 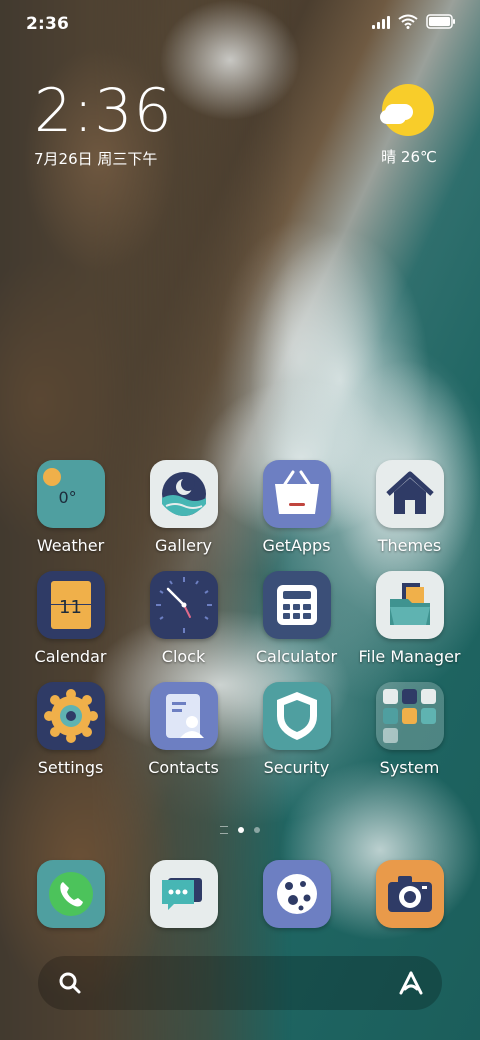 What do you see at coordinates (408, 21) in the screenshot?
I see `wifi-icon` at bounding box center [408, 21].